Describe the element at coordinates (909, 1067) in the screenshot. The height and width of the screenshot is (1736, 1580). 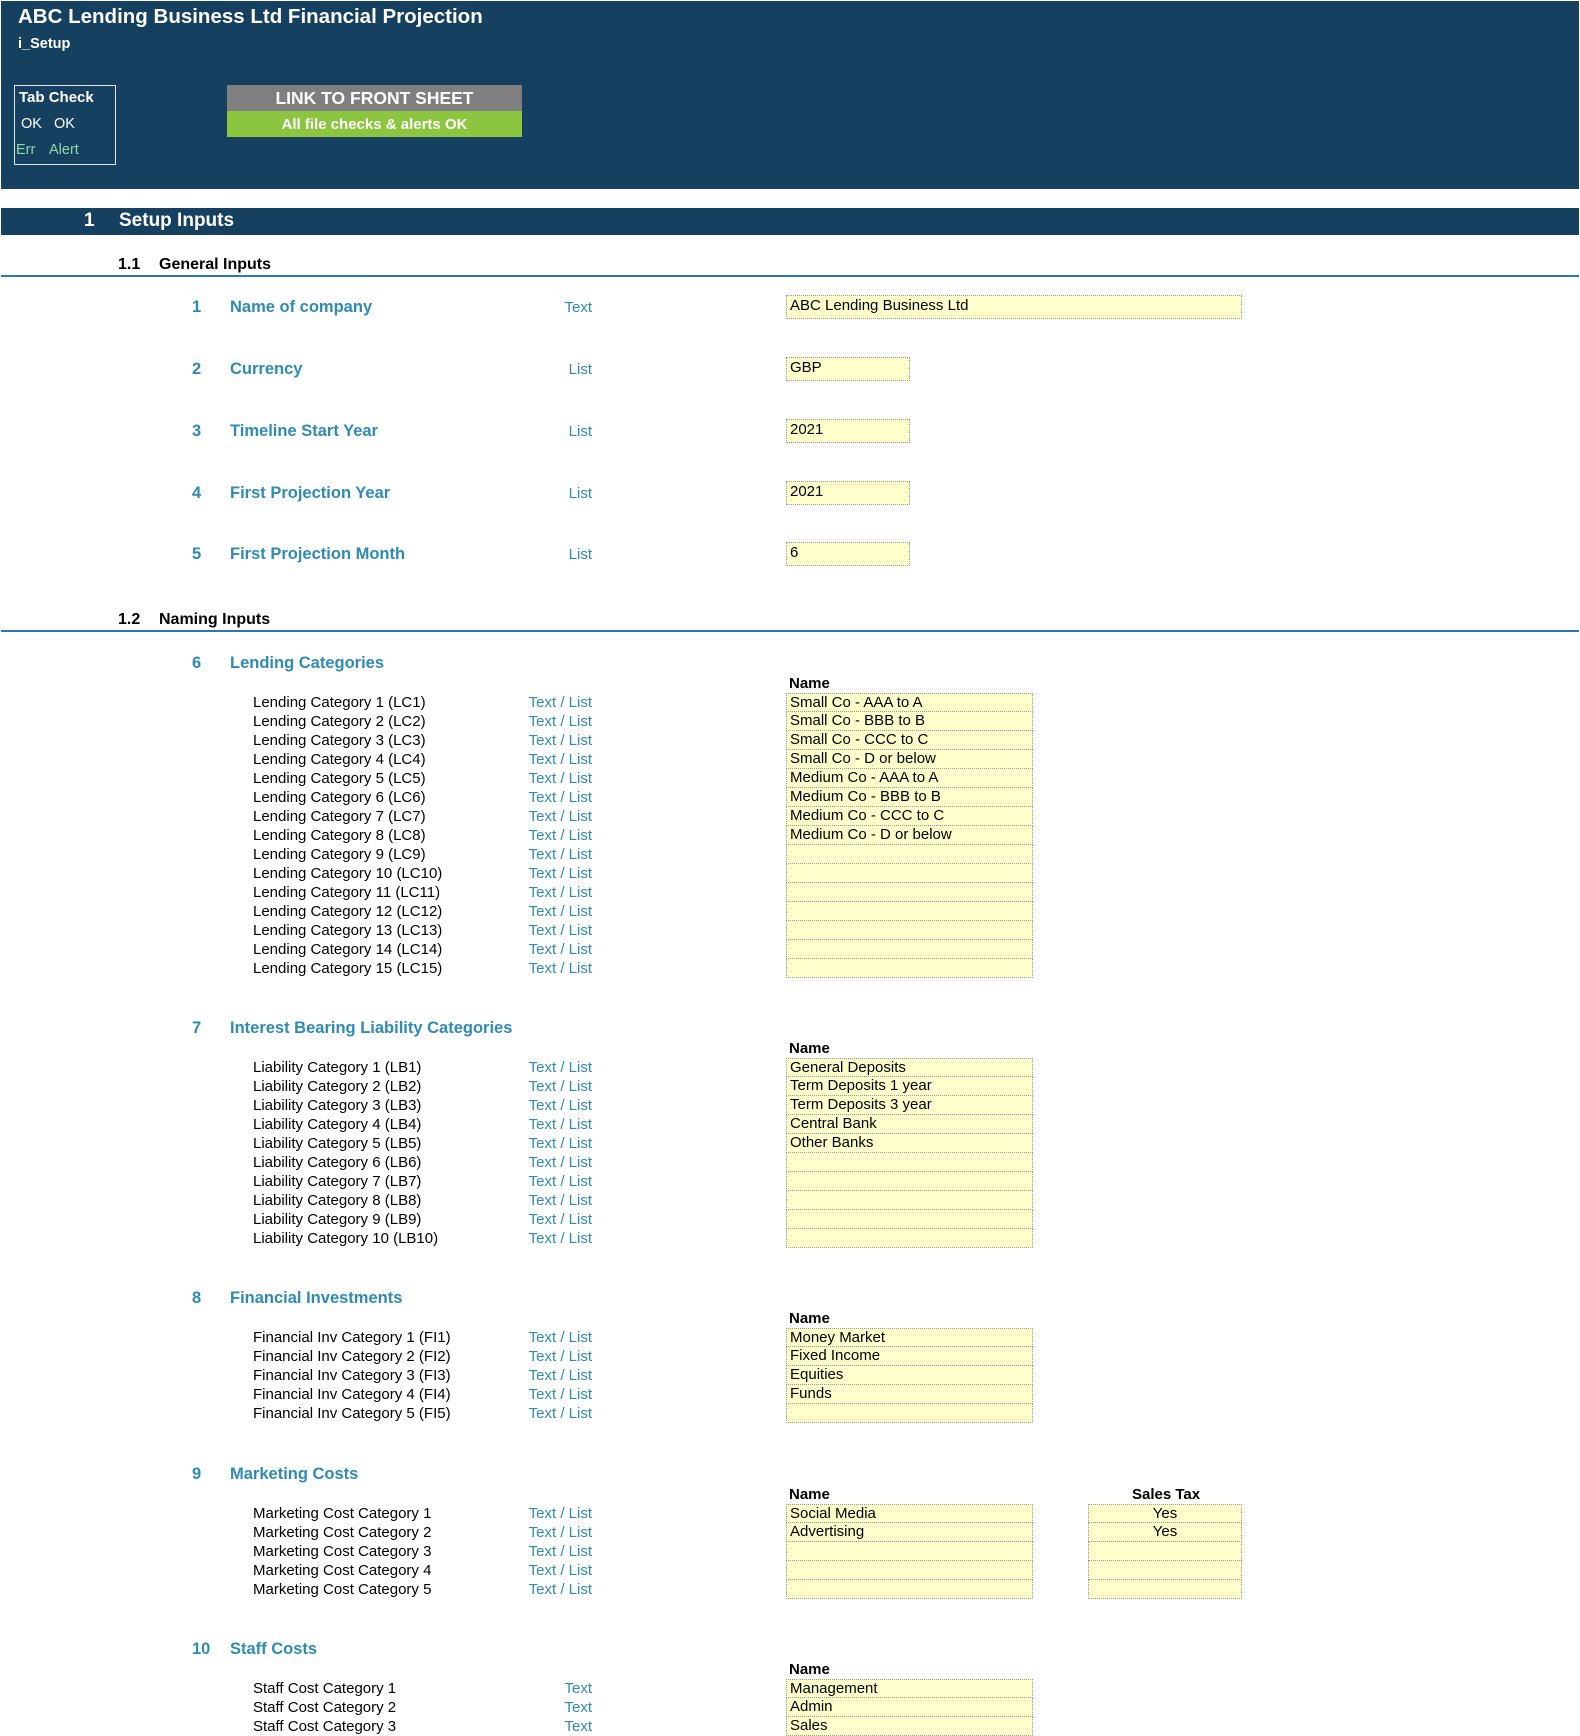
I see `name-input-cell: General Deposits` at that location.